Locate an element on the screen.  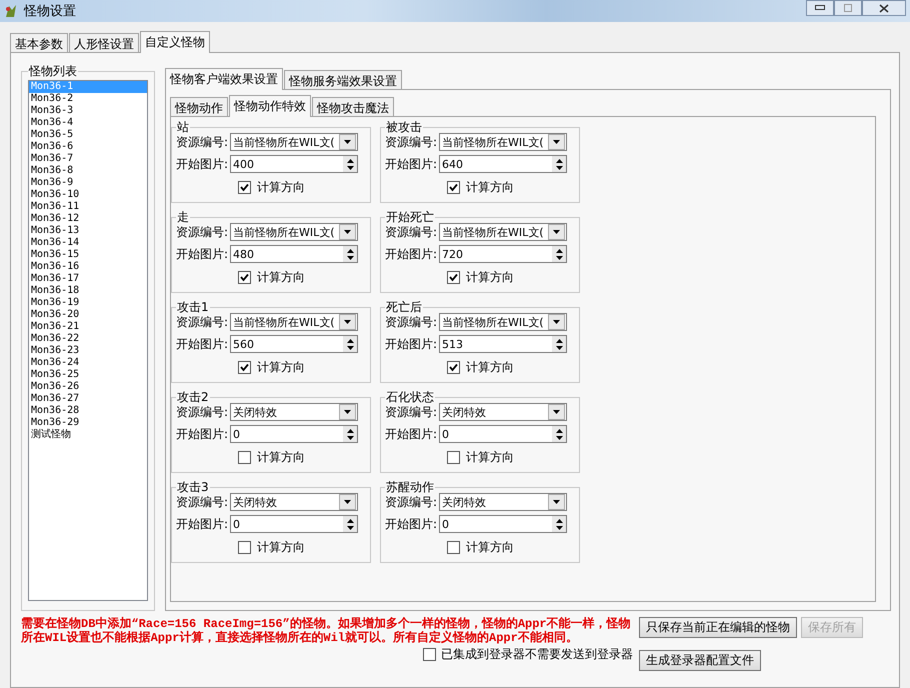
tab: 人形怪设置 is located at coordinates (104, 42).